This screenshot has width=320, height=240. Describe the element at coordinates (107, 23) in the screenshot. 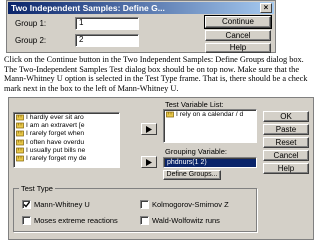

I see `group1-input: 1` at that location.